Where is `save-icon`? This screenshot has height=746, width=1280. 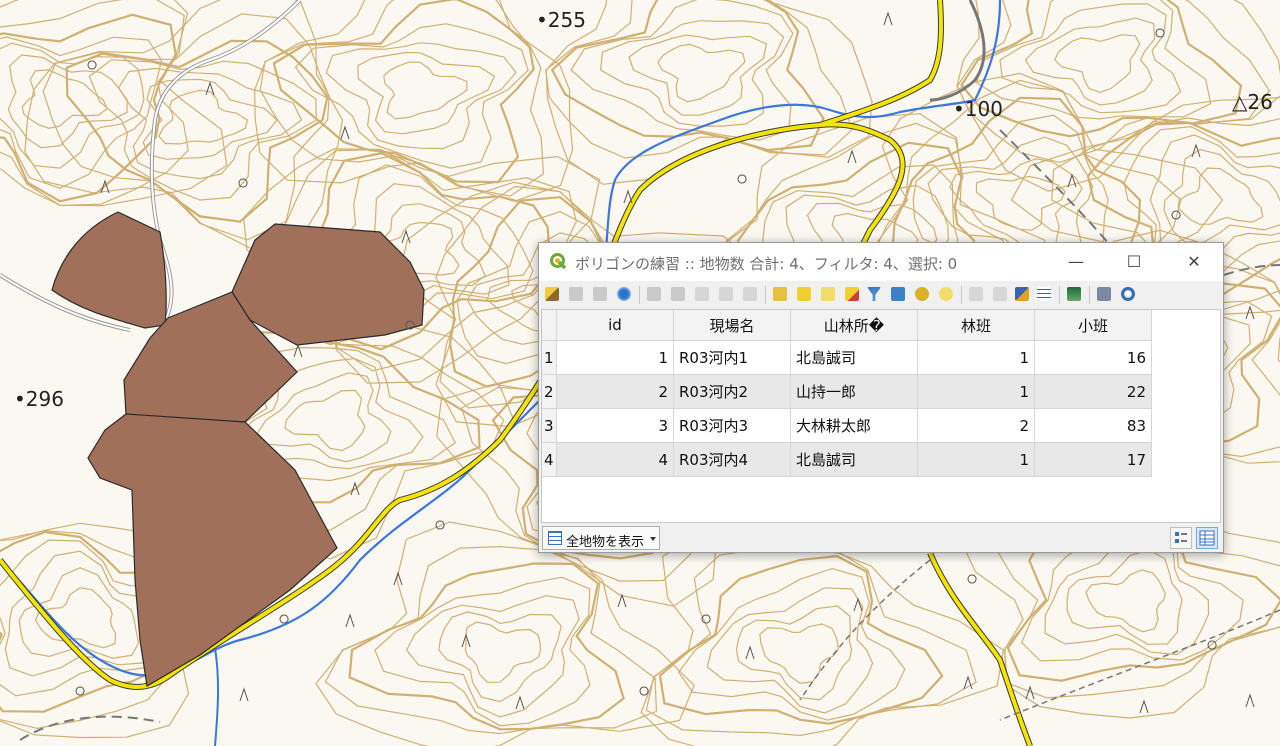 save-icon is located at coordinates (600, 294).